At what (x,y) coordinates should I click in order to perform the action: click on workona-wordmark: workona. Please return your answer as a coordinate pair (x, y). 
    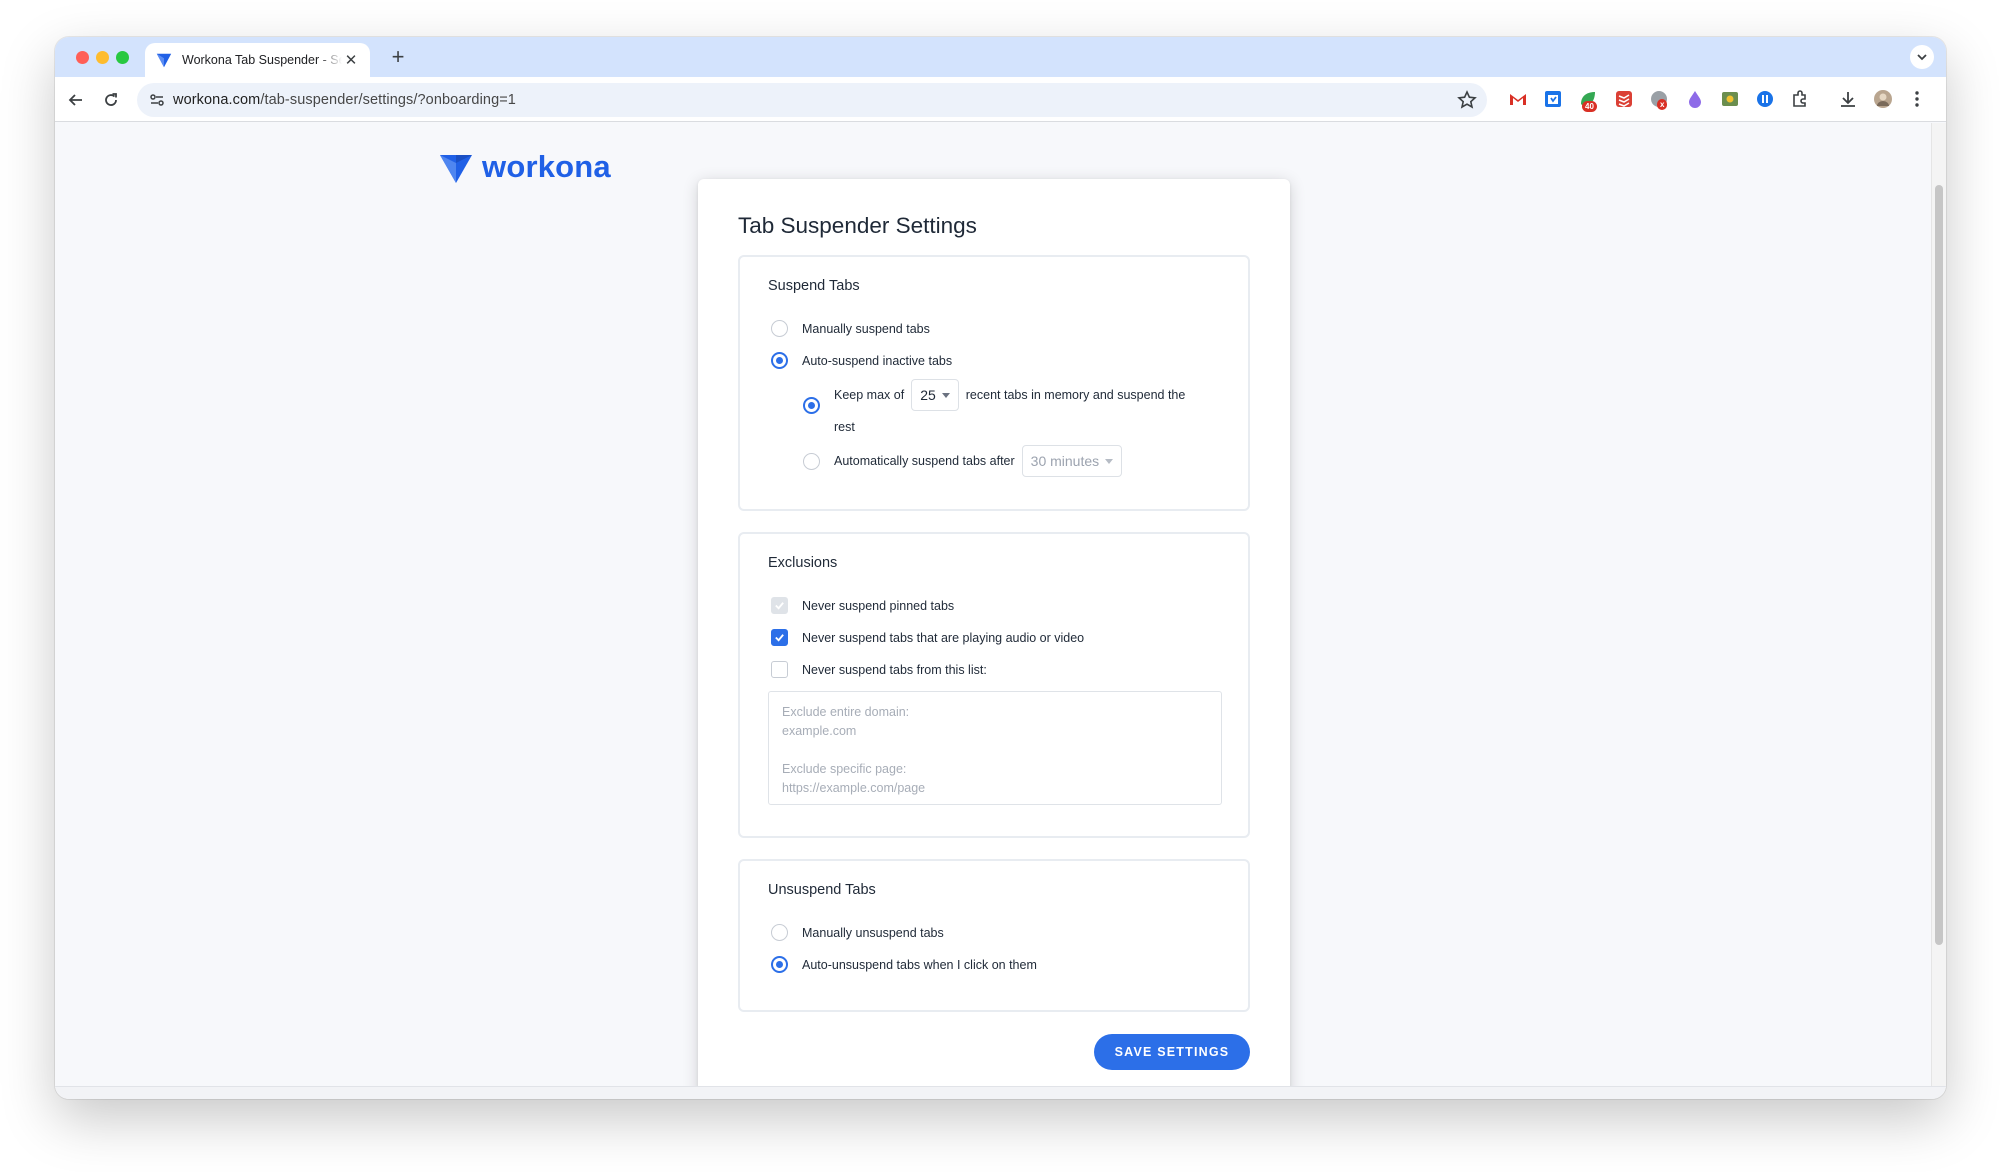
    Looking at the image, I should click on (546, 166).